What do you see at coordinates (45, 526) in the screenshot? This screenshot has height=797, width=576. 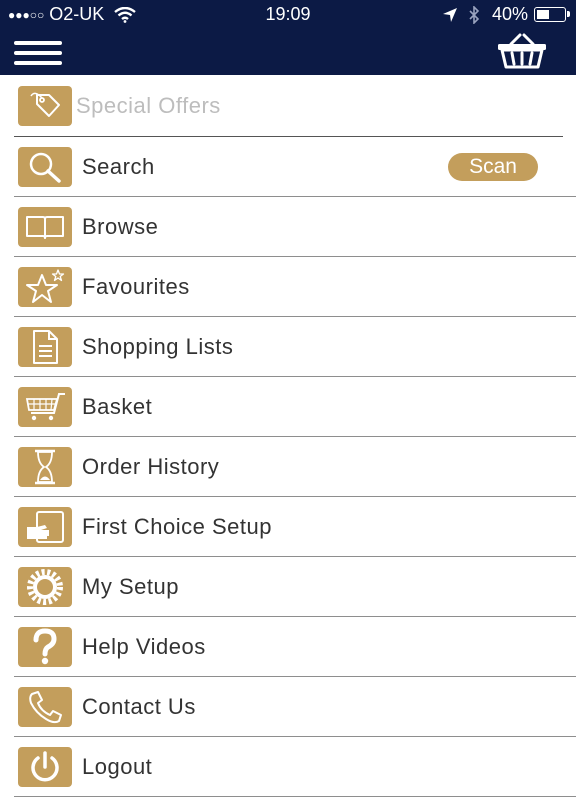 I see `hand-card-icon` at bounding box center [45, 526].